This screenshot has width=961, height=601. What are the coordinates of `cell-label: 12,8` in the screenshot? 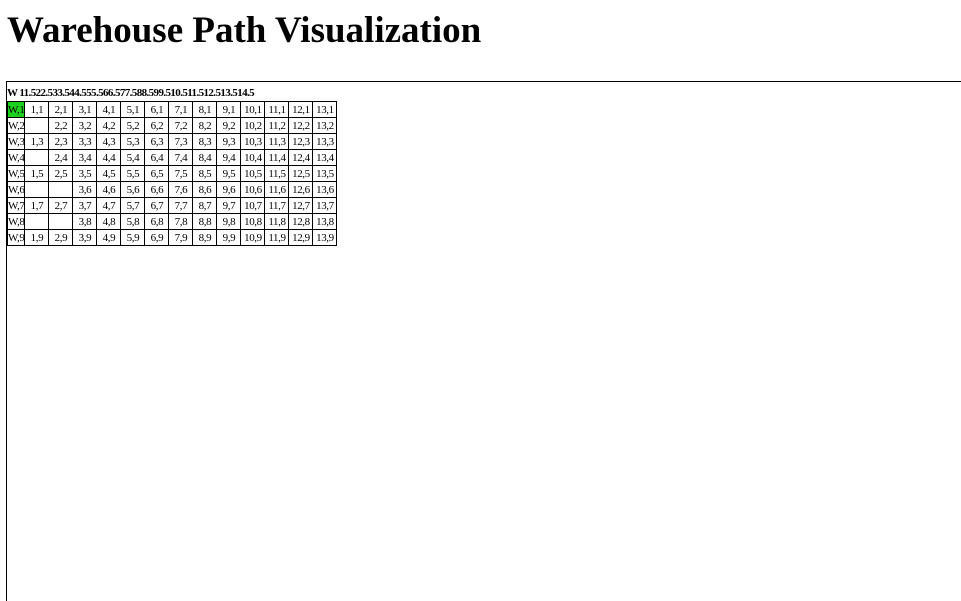 It's located at (301, 221).